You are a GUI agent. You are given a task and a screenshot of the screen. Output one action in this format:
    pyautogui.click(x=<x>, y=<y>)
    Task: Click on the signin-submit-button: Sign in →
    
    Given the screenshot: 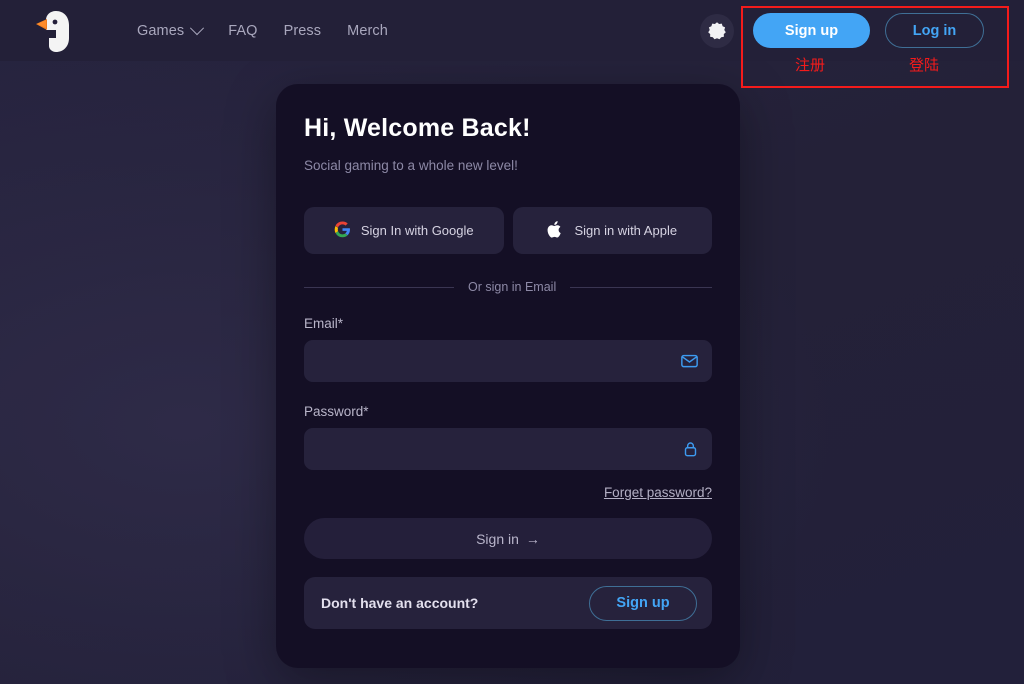 What is the action you would take?
    pyautogui.click(x=508, y=538)
    